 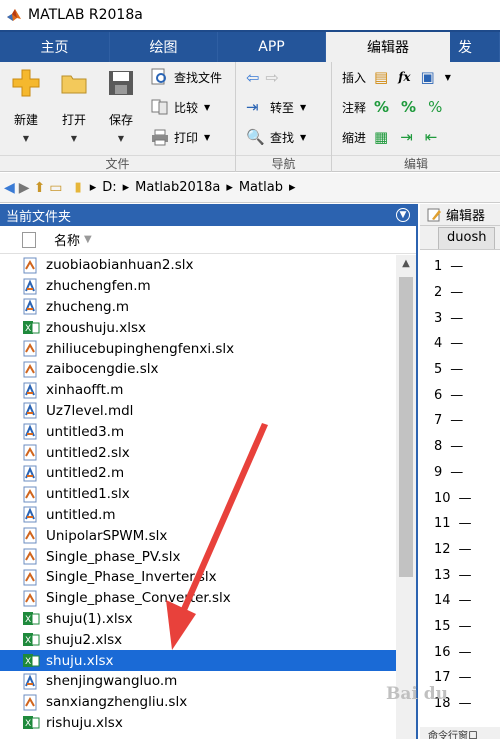 What do you see at coordinates (88, 452) in the screenshot?
I see `file-name: untitled2.slx` at bounding box center [88, 452].